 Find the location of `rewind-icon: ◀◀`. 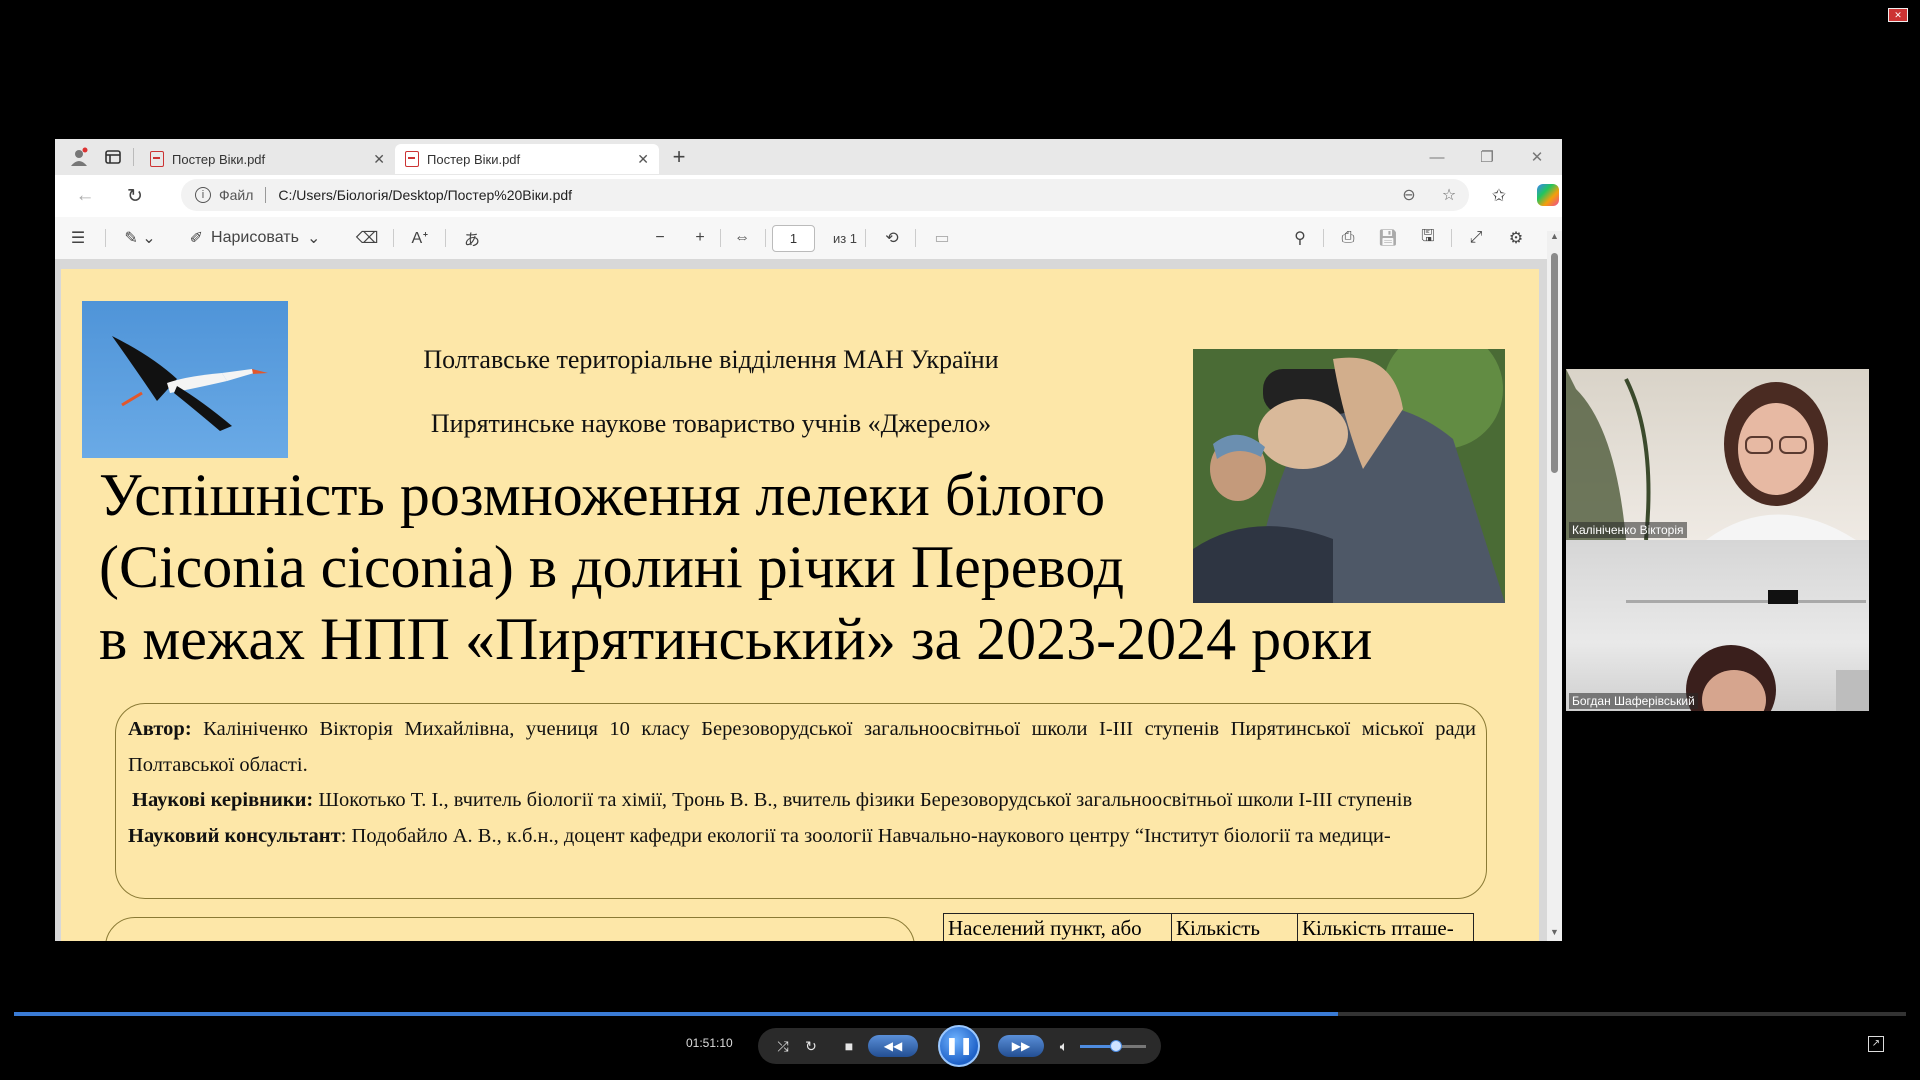

rewind-icon: ◀◀ is located at coordinates (893, 1046).